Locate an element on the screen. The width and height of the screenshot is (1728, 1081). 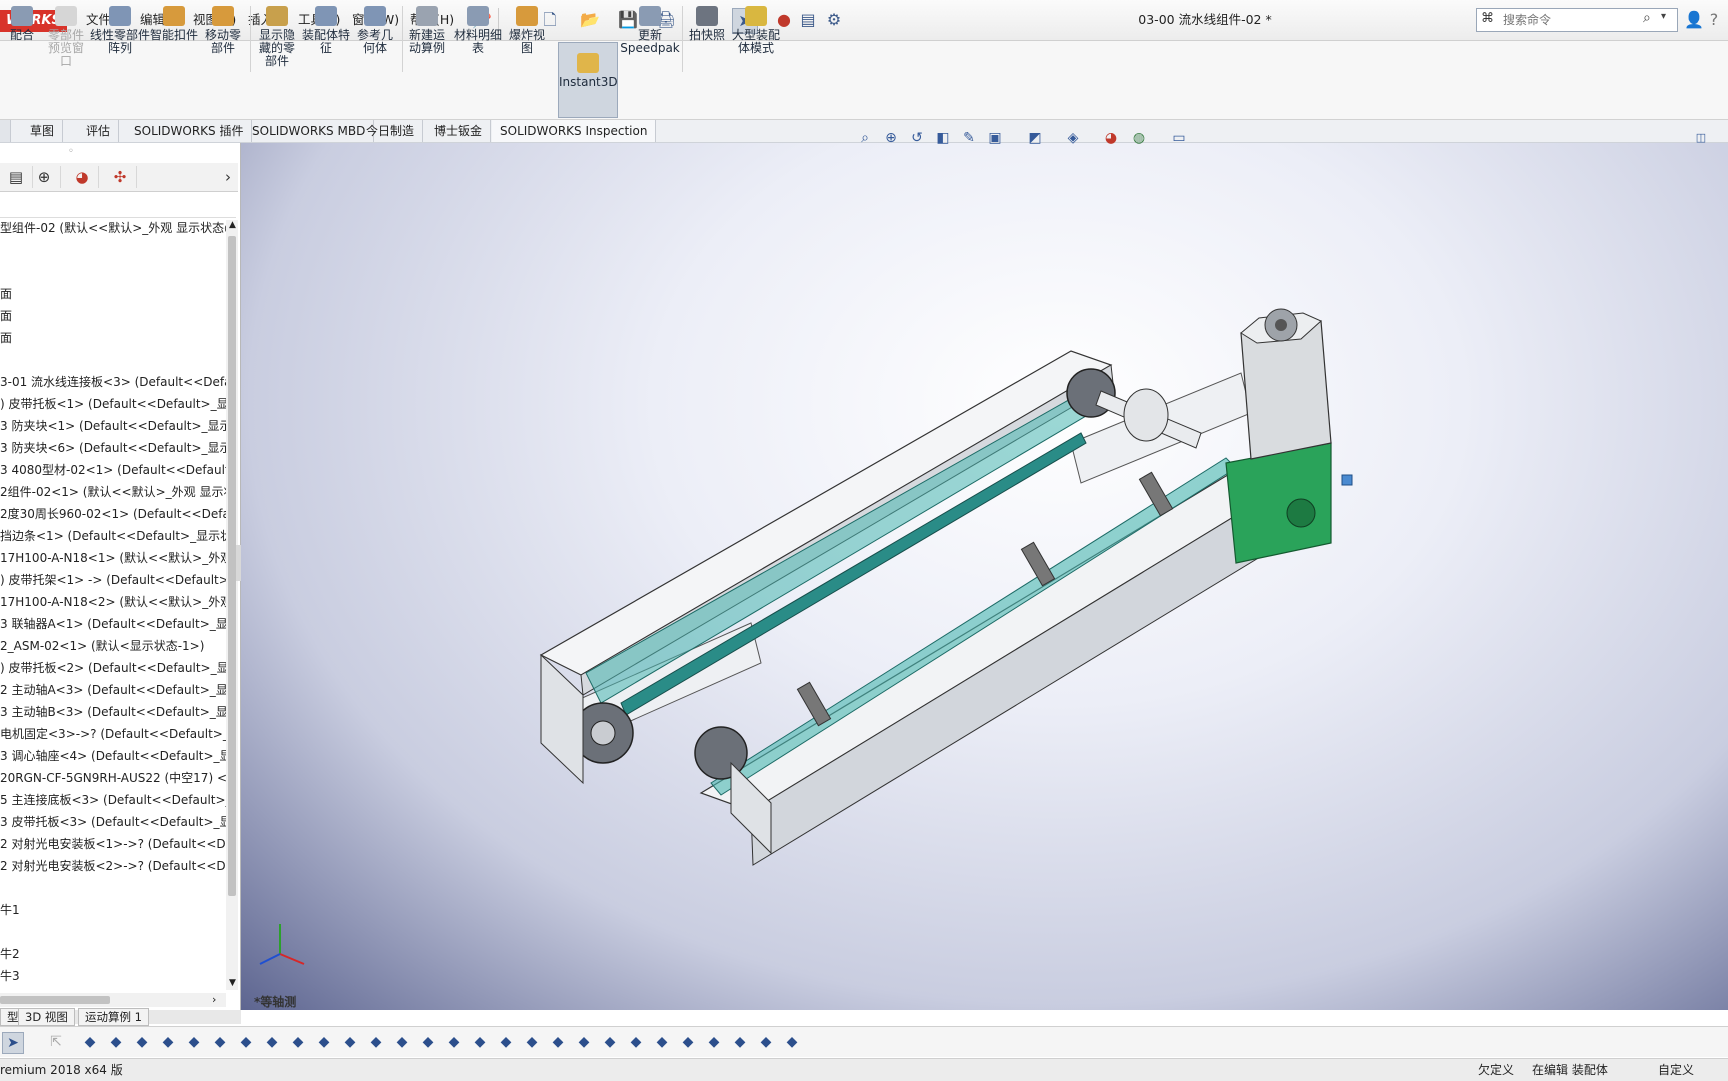
tree-filter is located at coordinates (118, 205).